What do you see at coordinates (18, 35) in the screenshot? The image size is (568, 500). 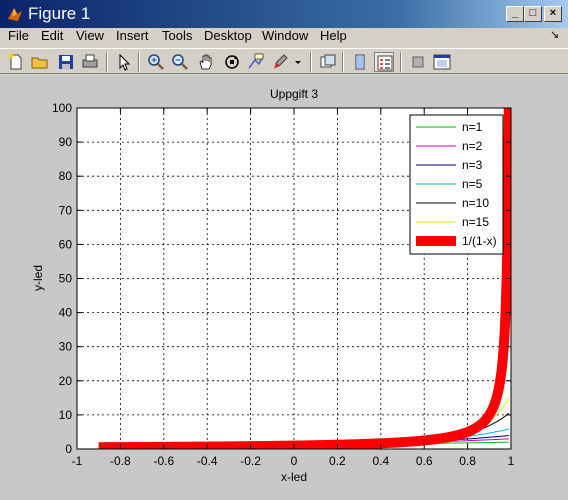 I see `menu-file: File` at bounding box center [18, 35].